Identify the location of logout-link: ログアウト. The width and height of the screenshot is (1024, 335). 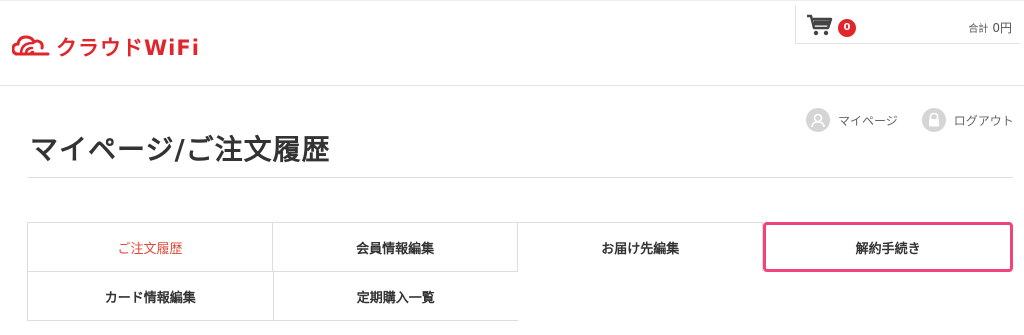
(967, 120).